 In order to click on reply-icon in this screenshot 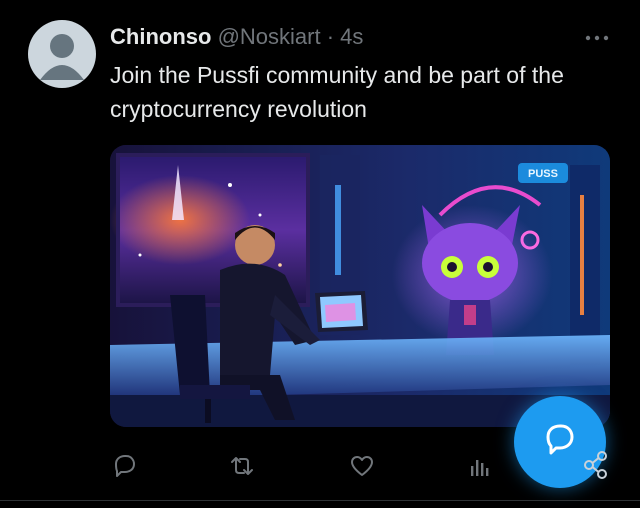, I will do `click(124, 466)`.